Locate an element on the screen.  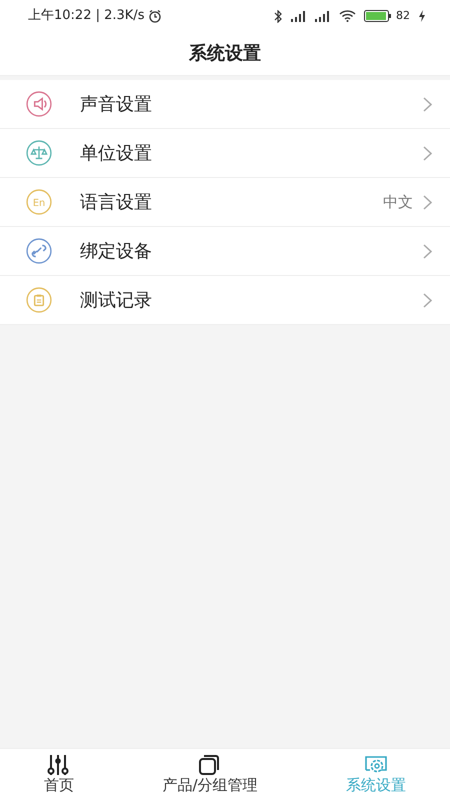
setting-label: 语言设置 is located at coordinates (231, 202).